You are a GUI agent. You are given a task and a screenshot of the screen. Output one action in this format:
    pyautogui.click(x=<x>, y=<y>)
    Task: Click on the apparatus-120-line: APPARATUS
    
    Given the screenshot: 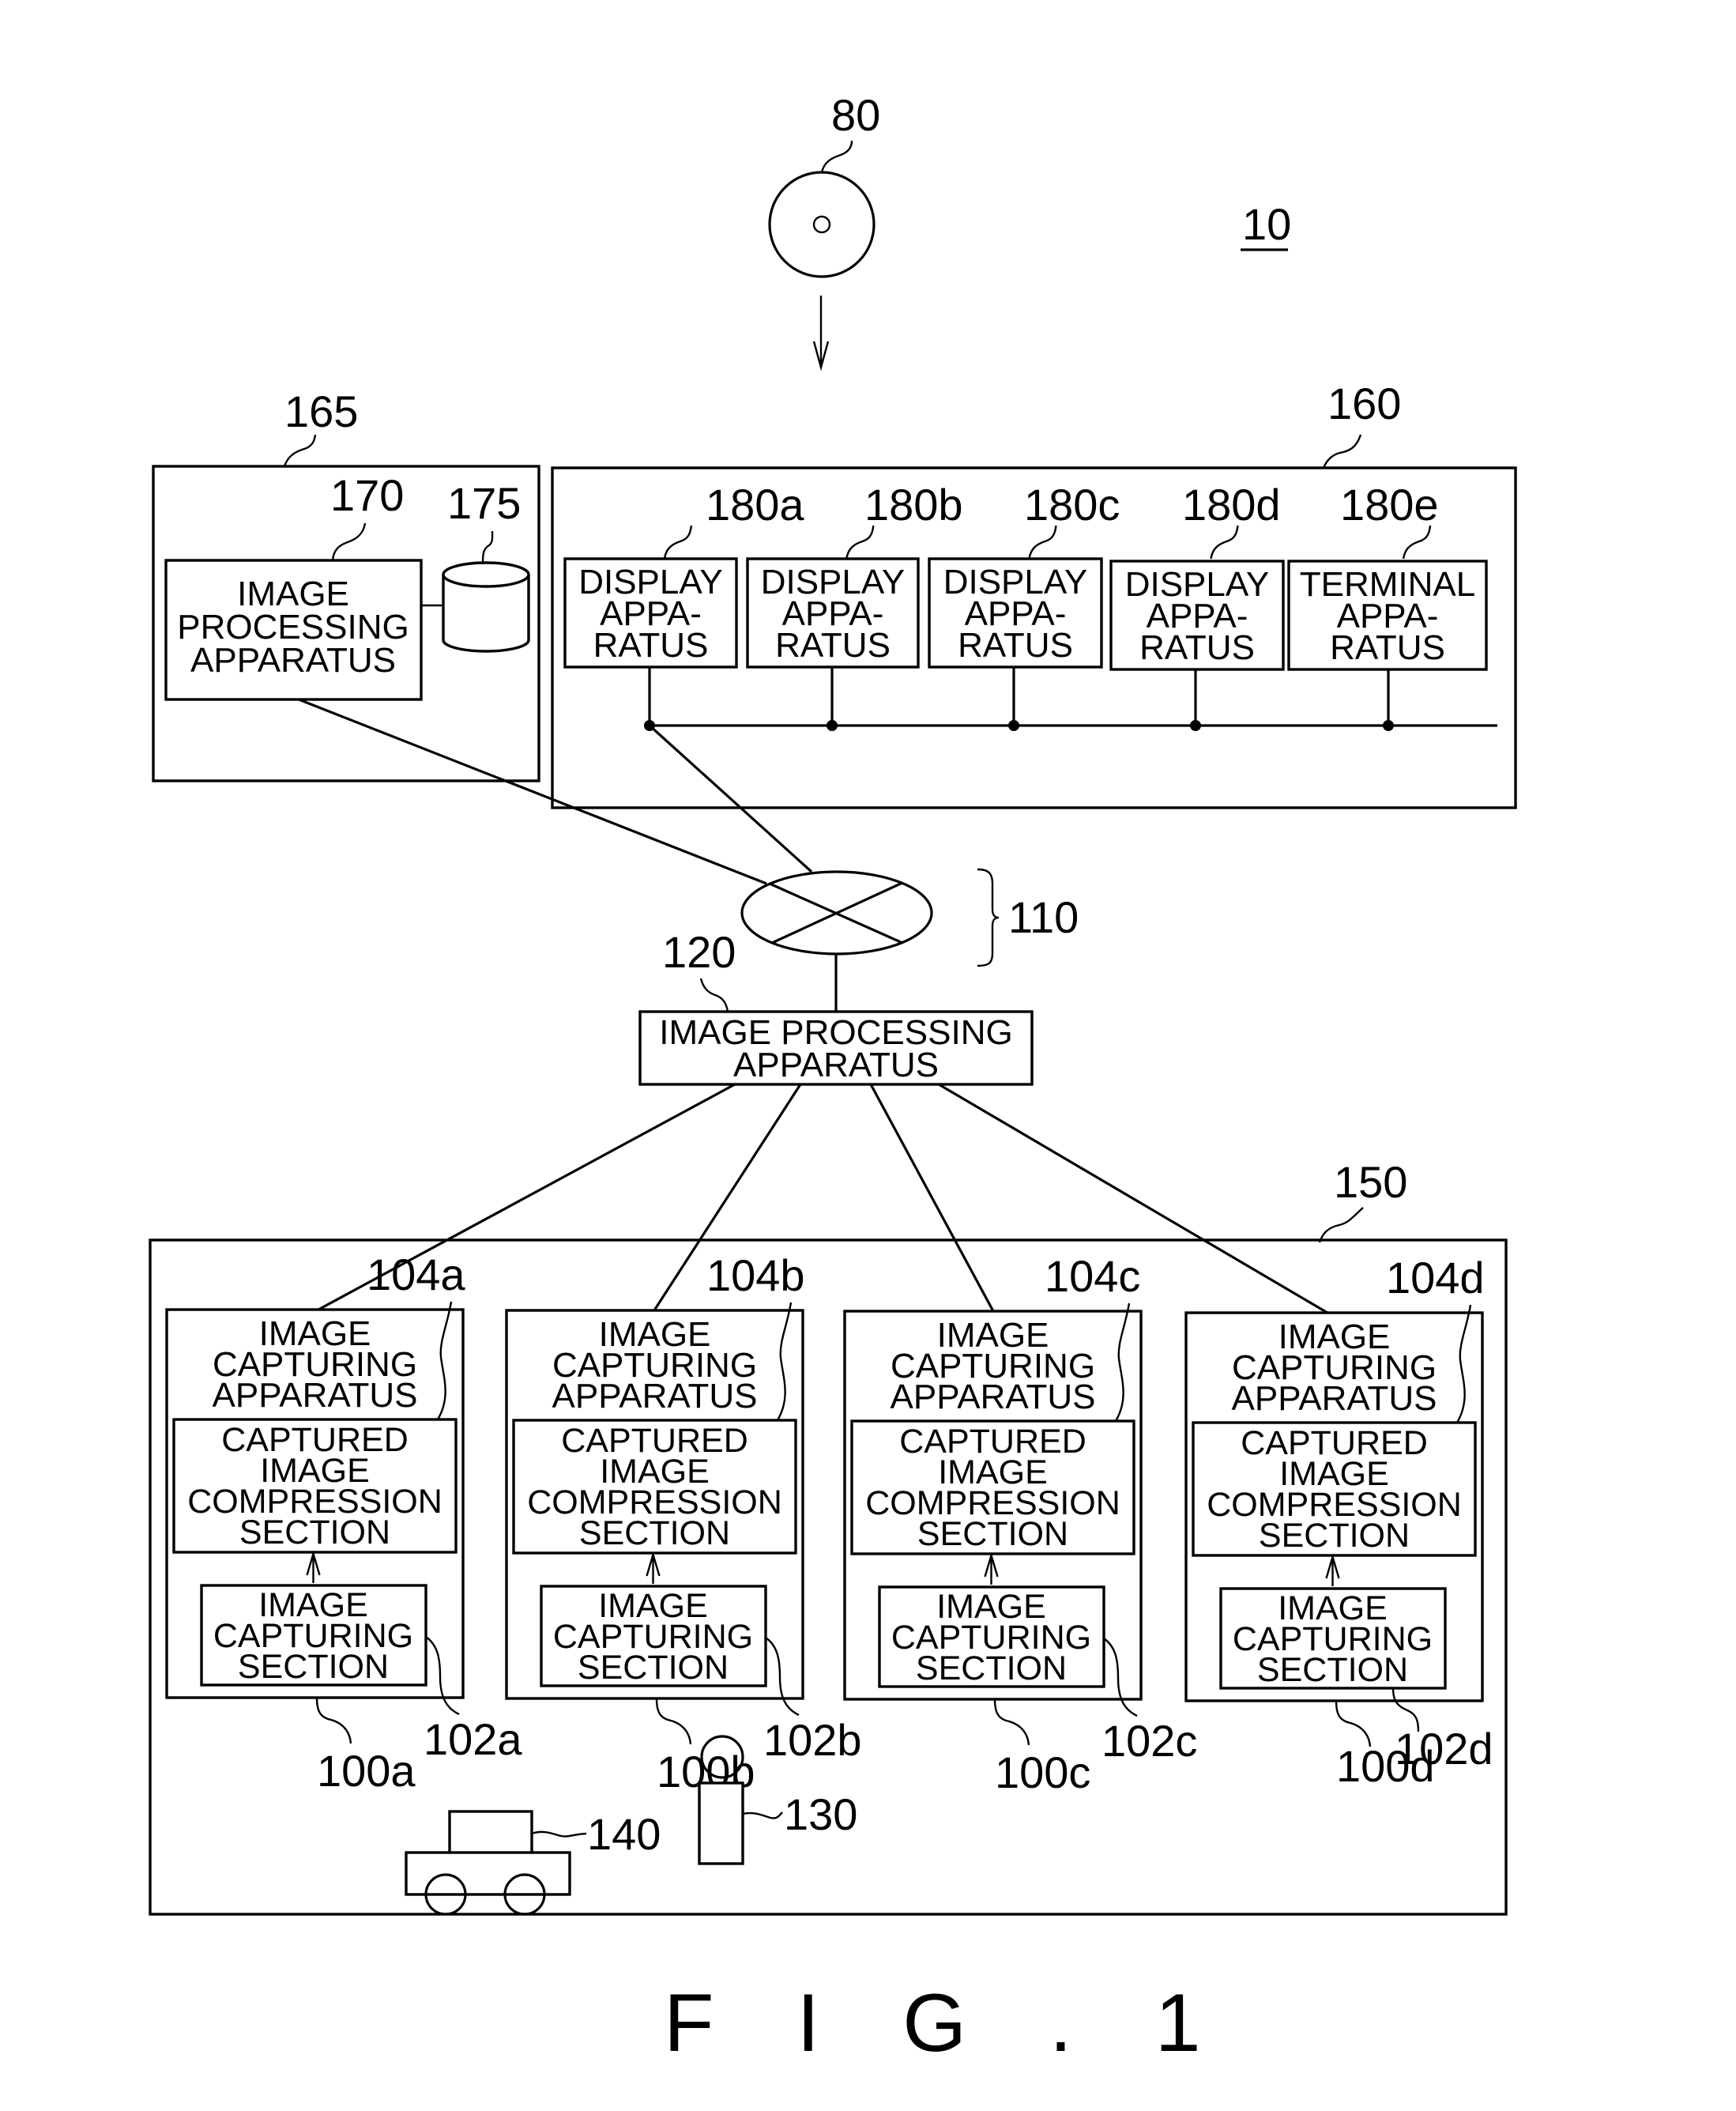 What is the action you would take?
    pyautogui.click(x=836, y=1065)
    